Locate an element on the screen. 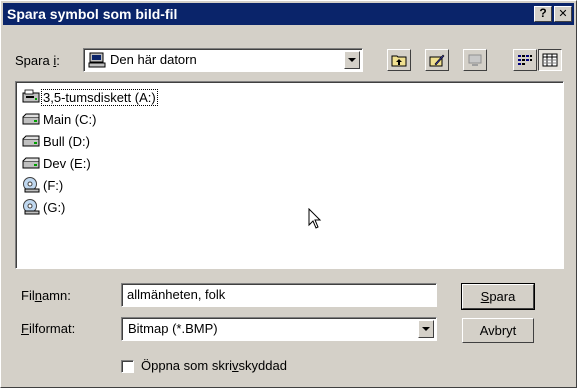  list-item-drive-a: 3,5-tumsdiskett (A:) is located at coordinates (90, 97).